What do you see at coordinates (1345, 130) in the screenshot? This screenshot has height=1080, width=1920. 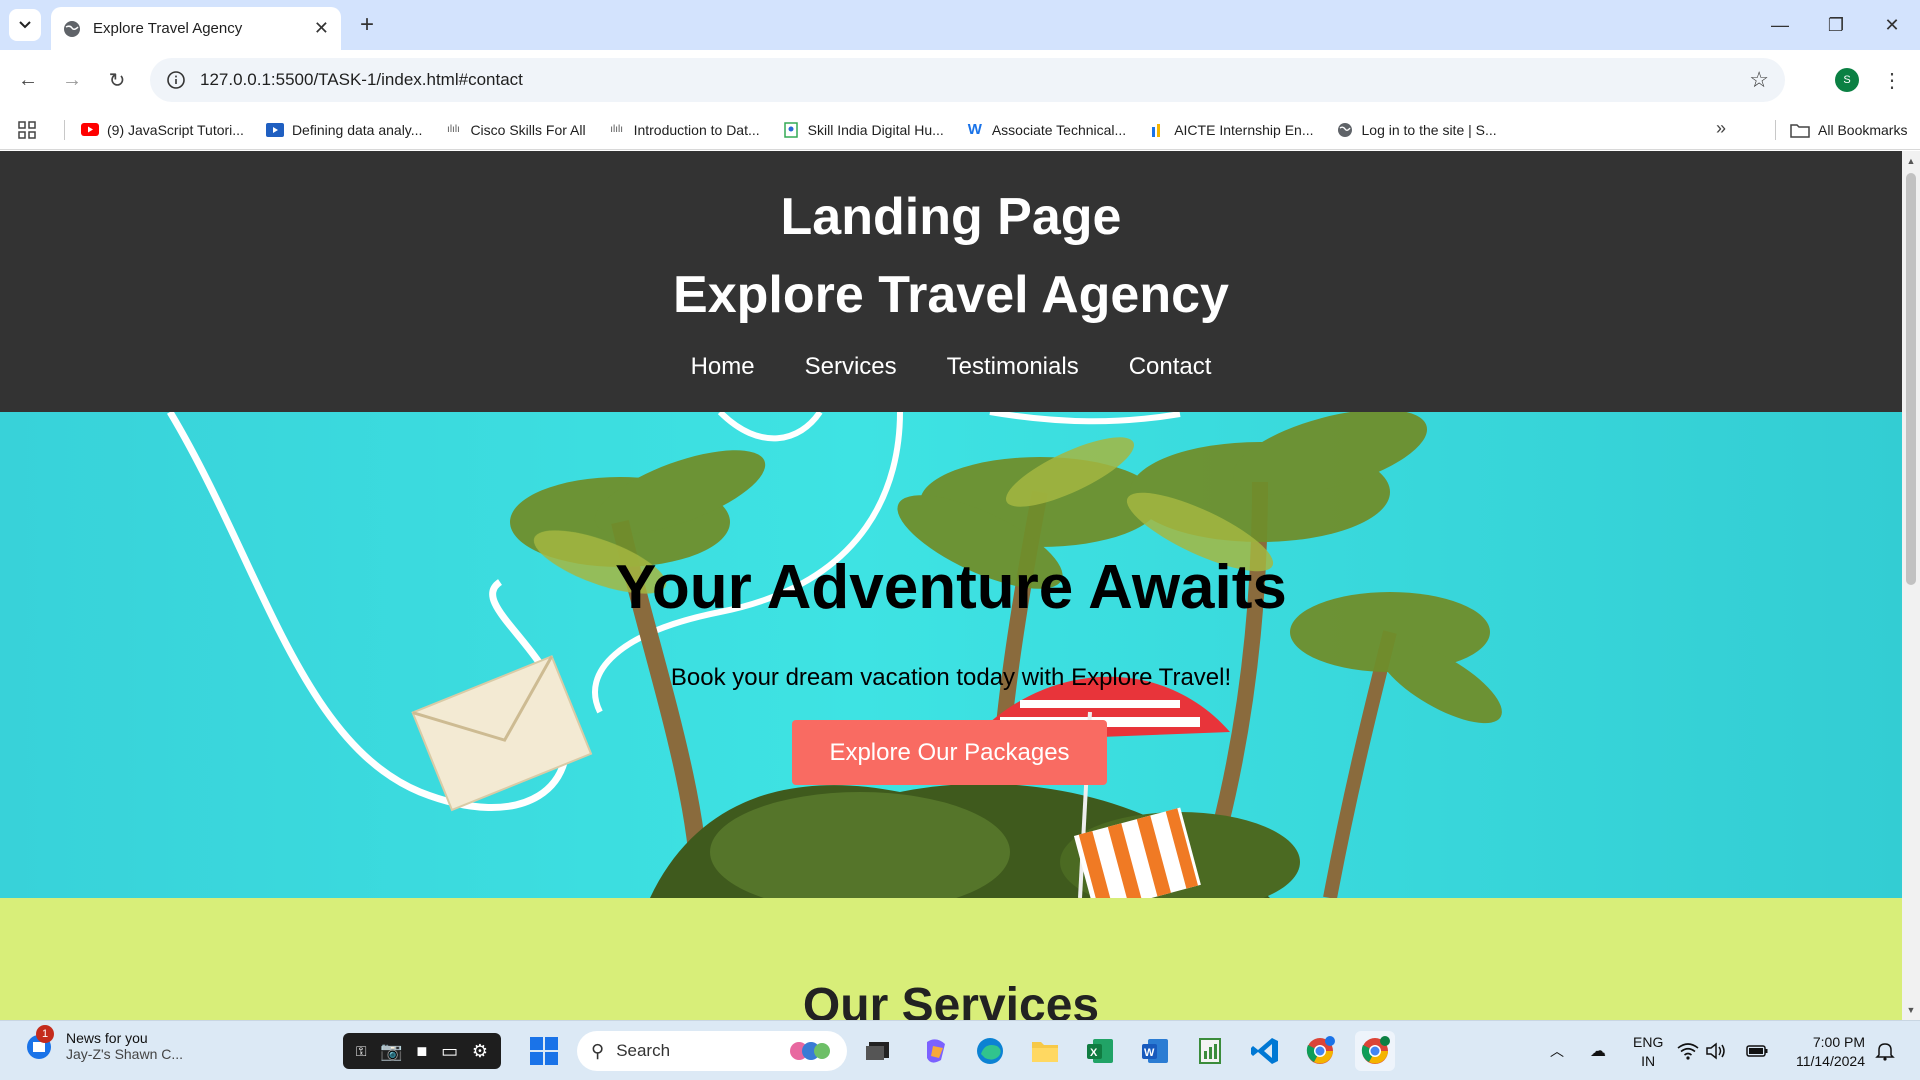 I see `globe-icon` at bounding box center [1345, 130].